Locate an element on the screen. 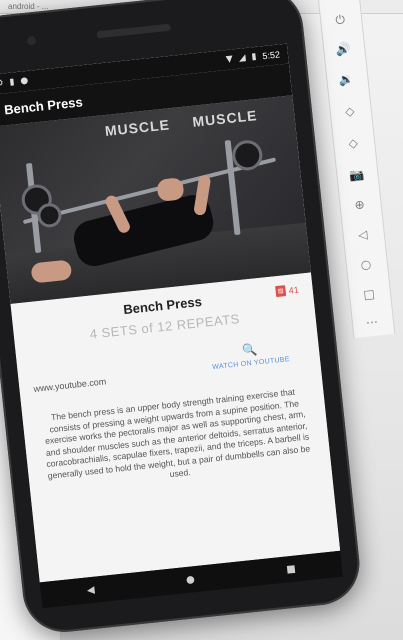 The width and height of the screenshot is (403, 640). app-bar-title: Bench Press is located at coordinates (43, 105).